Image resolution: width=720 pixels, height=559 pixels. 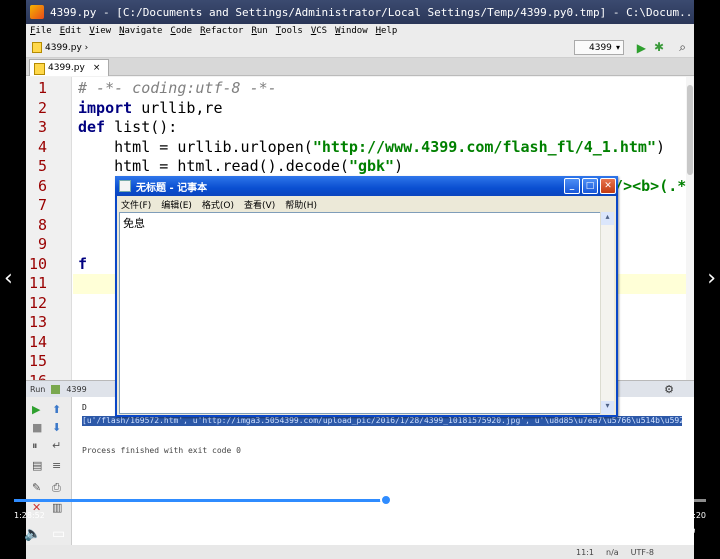 What do you see at coordinates (37, 322) in the screenshot?
I see `line-number: 13` at bounding box center [37, 322].